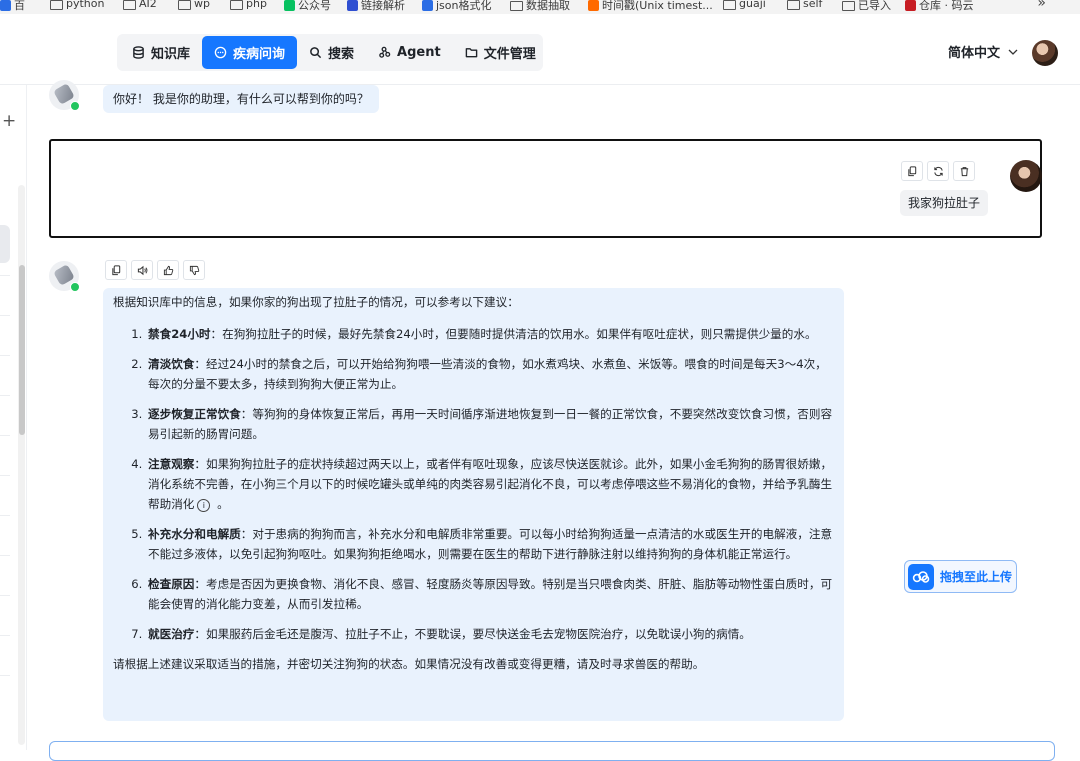  I want to click on bookmark-item: guaji, so click(744, 5).